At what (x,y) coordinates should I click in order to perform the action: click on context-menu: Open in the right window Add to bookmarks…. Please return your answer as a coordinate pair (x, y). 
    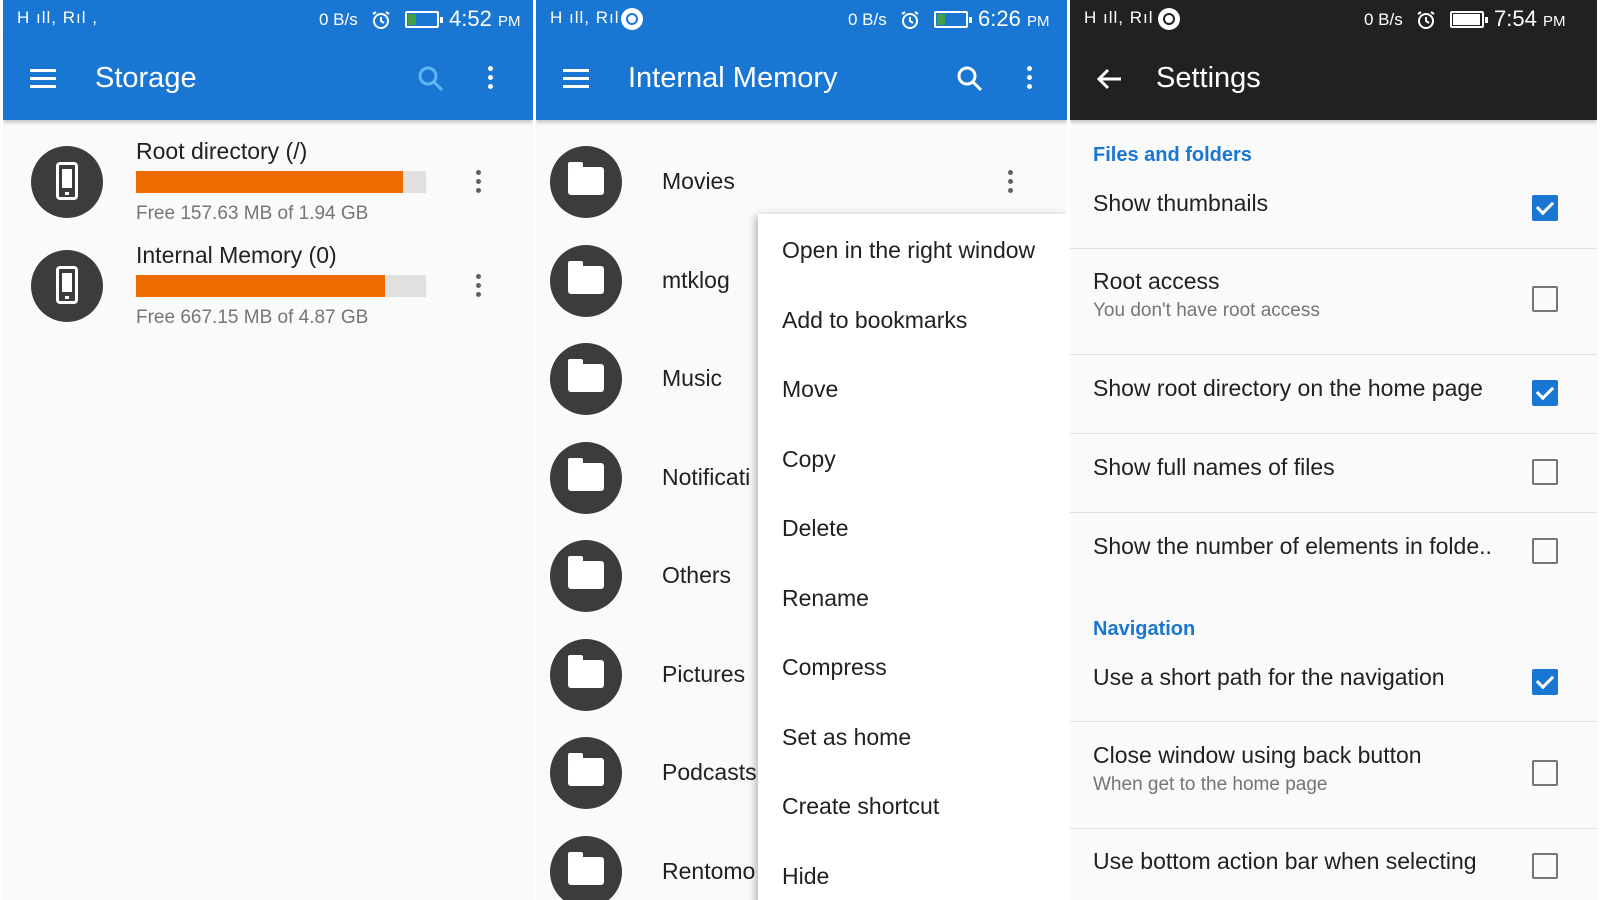
    Looking at the image, I should click on (912, 557).